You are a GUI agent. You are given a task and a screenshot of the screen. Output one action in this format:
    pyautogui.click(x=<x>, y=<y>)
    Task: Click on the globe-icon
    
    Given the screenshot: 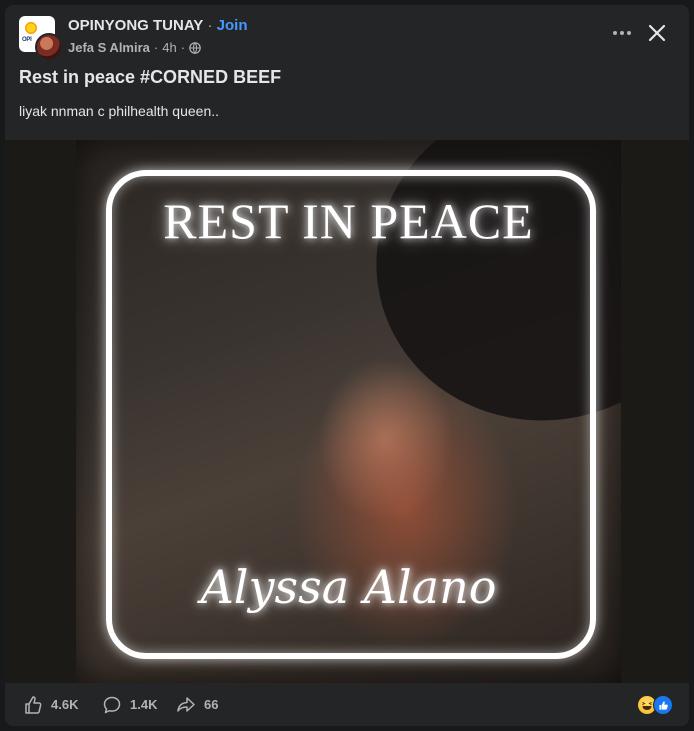 What is the action you would take?
    pyautogui.click(x=195, y=47)
    